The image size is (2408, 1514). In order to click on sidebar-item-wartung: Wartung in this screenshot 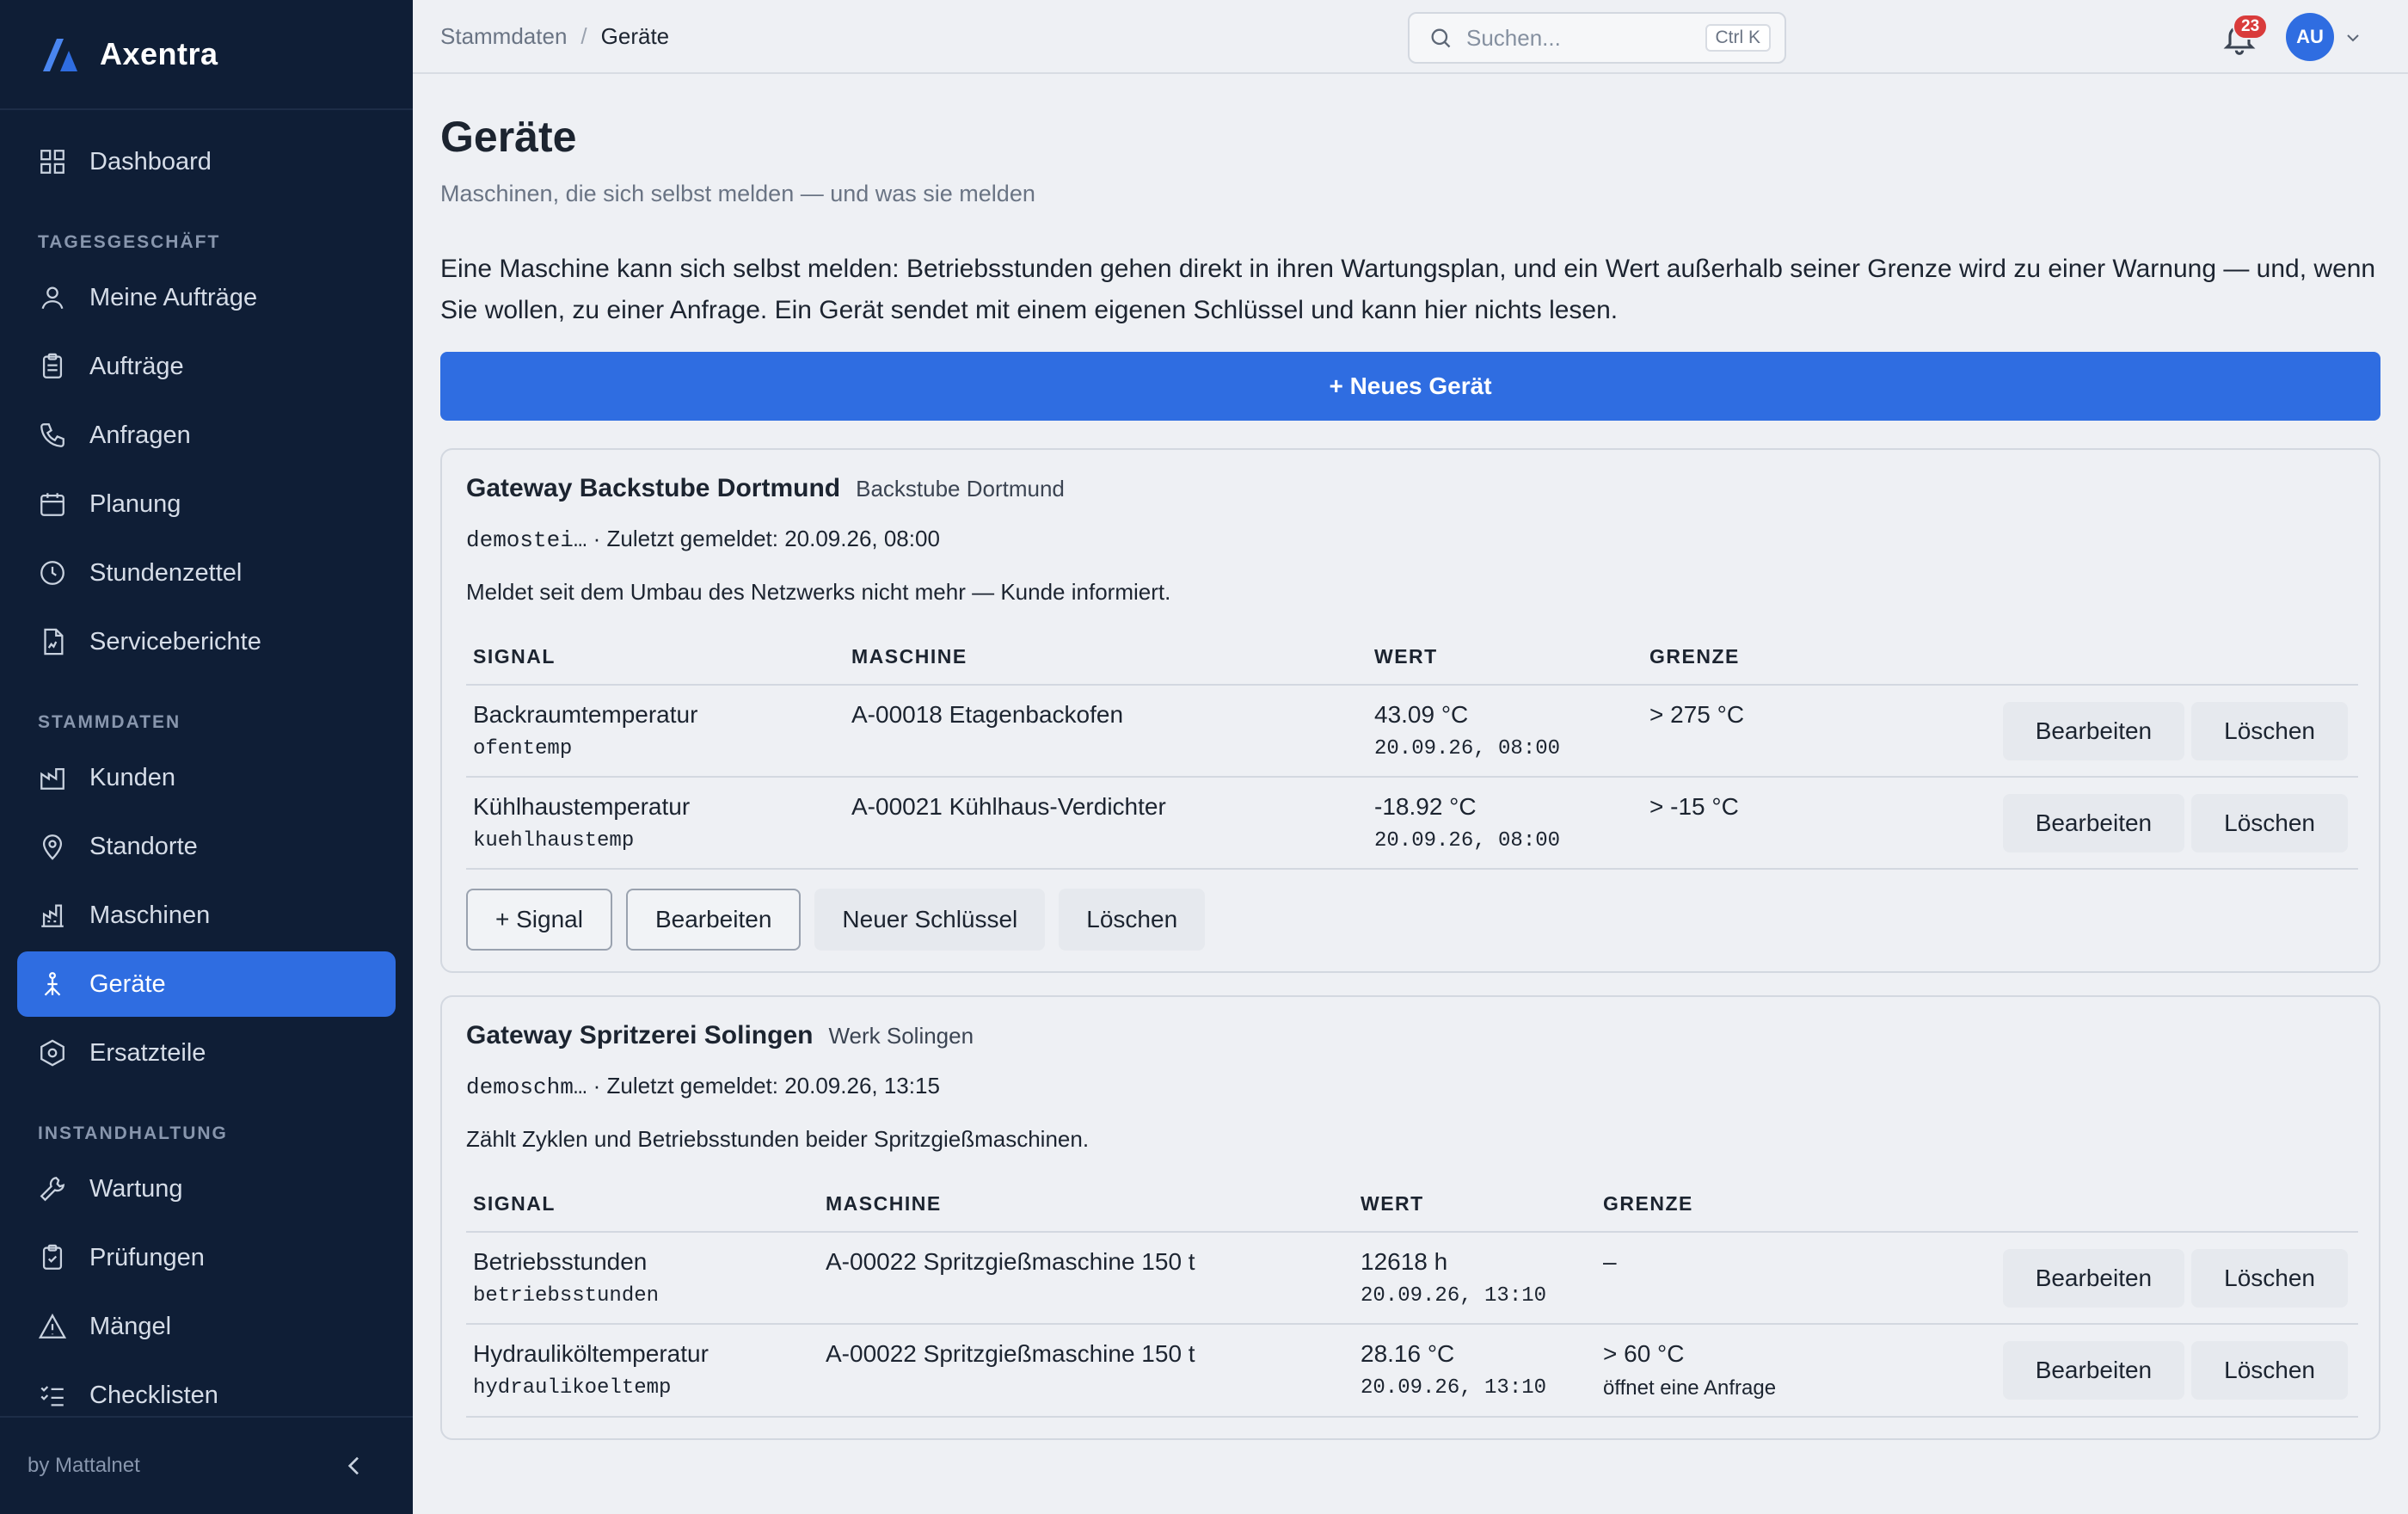, I will do `click(206, 1189)`.